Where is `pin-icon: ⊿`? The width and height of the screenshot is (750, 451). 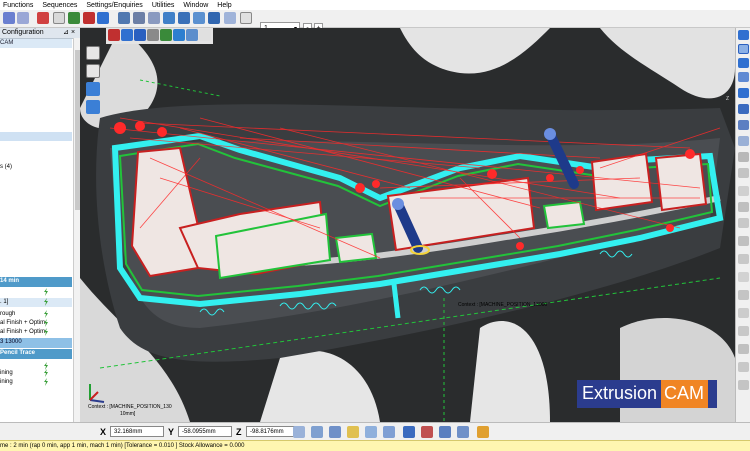 pin-icon: ⊿ is located at coordinates (66, 33).